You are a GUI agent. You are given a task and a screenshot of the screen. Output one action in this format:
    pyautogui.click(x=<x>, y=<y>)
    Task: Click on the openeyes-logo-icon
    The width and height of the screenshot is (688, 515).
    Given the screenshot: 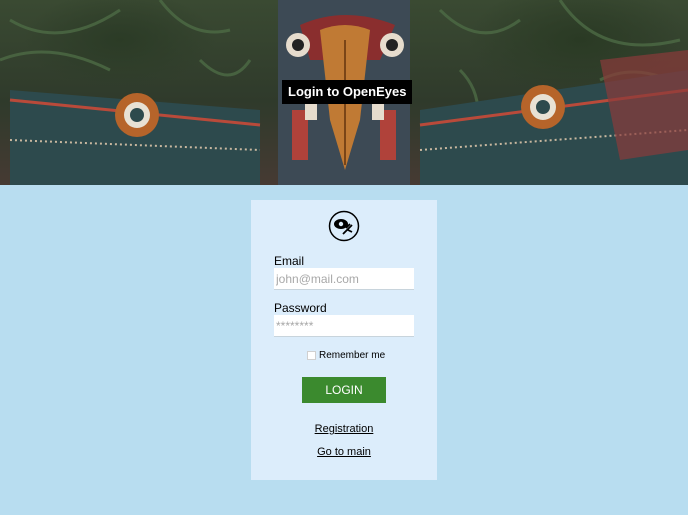 What is the action you would take?
    pyautogui.click(x=344, y=226)
    